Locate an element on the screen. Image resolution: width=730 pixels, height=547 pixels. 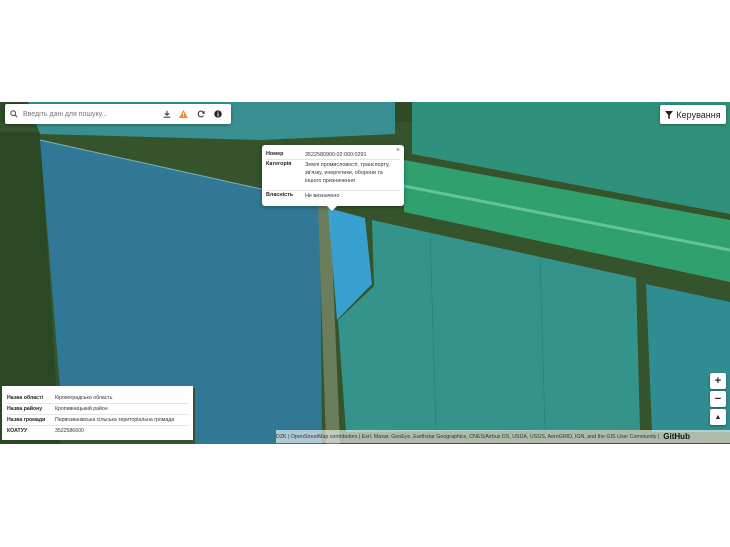
info-value: Кіровоградська область is located at coordinates (84, 398).